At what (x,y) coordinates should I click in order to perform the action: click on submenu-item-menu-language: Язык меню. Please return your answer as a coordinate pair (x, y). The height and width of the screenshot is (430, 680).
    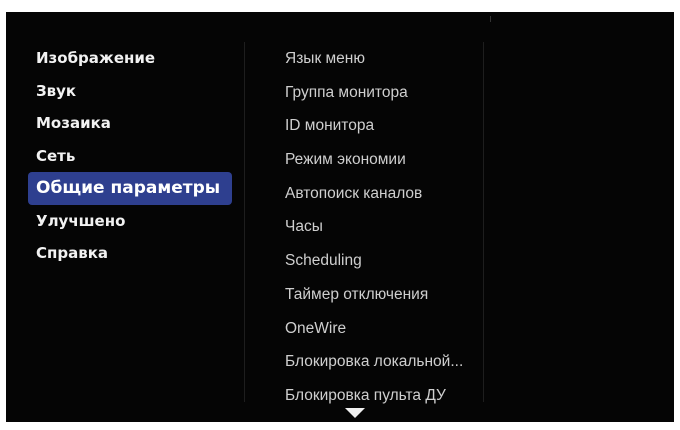
    Looking at the image, I should click on (385, 59).